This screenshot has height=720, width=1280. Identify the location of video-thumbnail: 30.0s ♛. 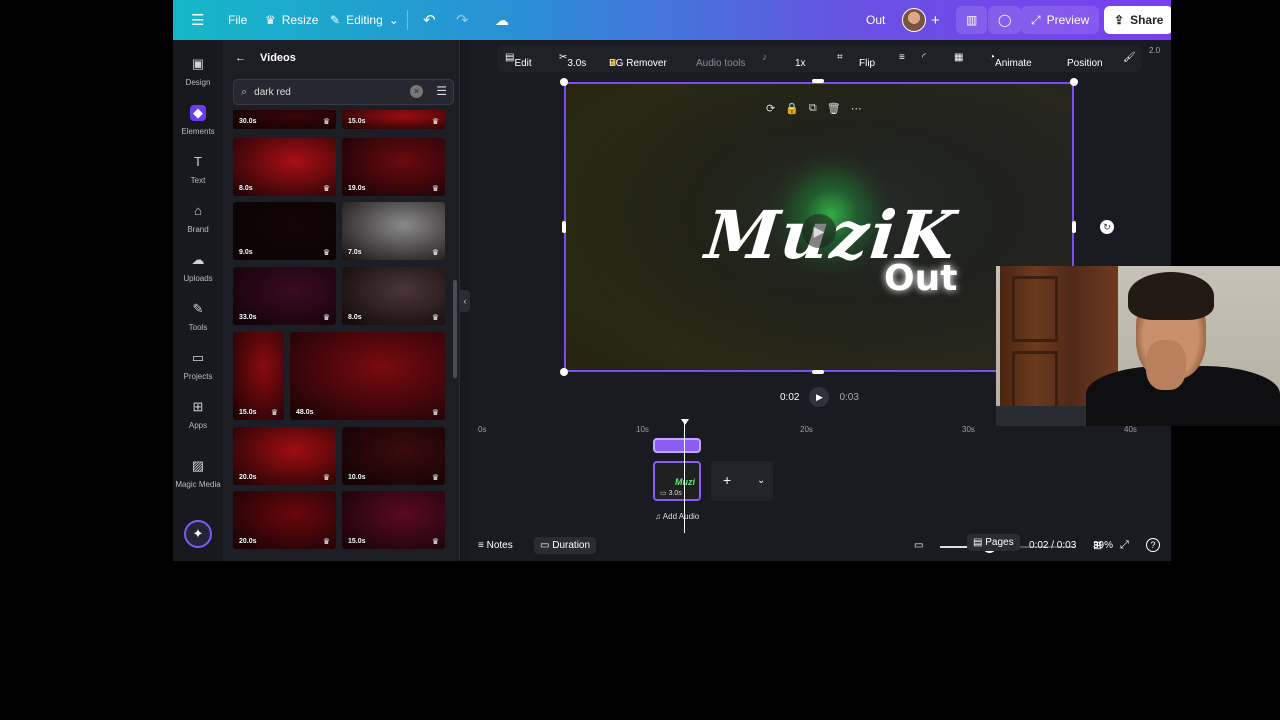
(284, 119).